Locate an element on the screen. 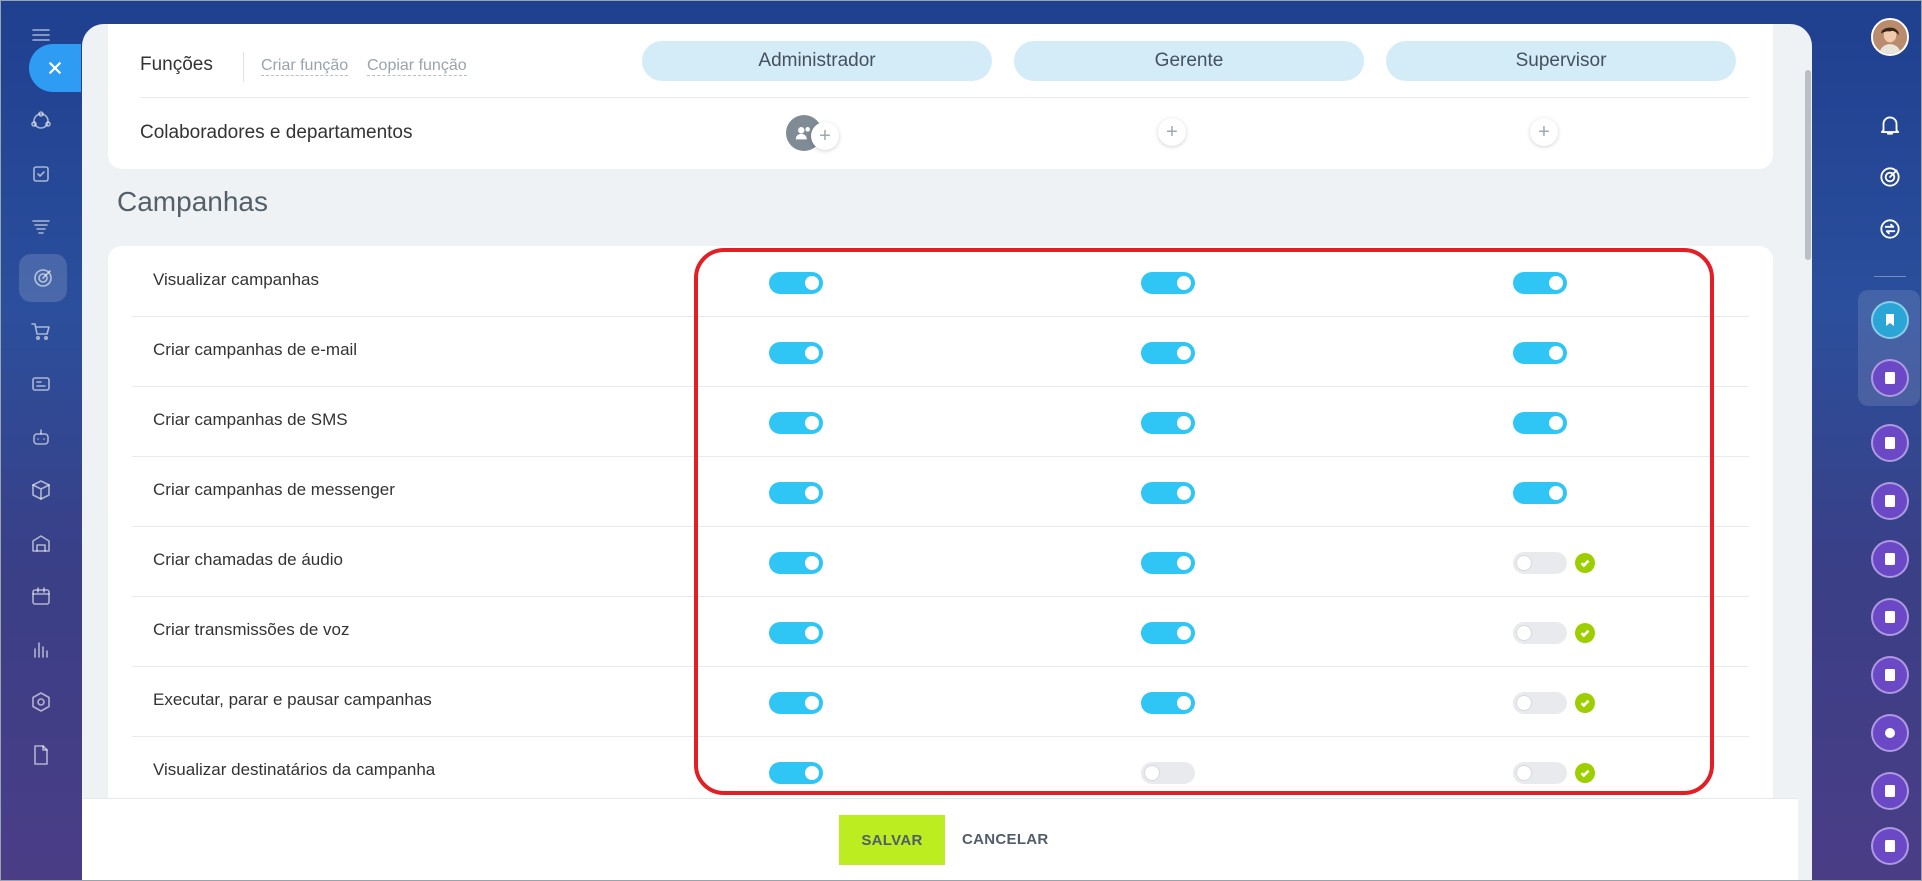  section-title: Campanhas is located at coordinates (192, 201).